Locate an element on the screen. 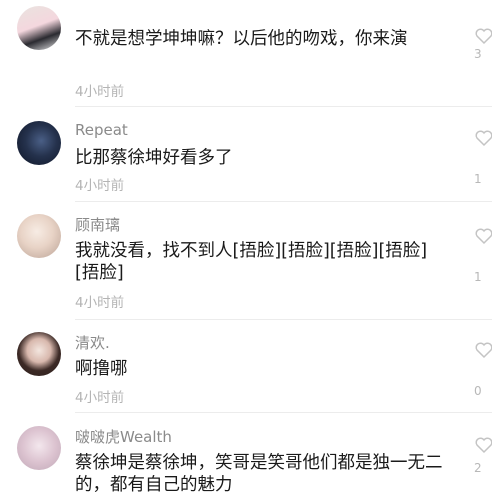 The width and height of the screenshot is (492, 496). like-count: 3 is located at coordinates (478, 54).